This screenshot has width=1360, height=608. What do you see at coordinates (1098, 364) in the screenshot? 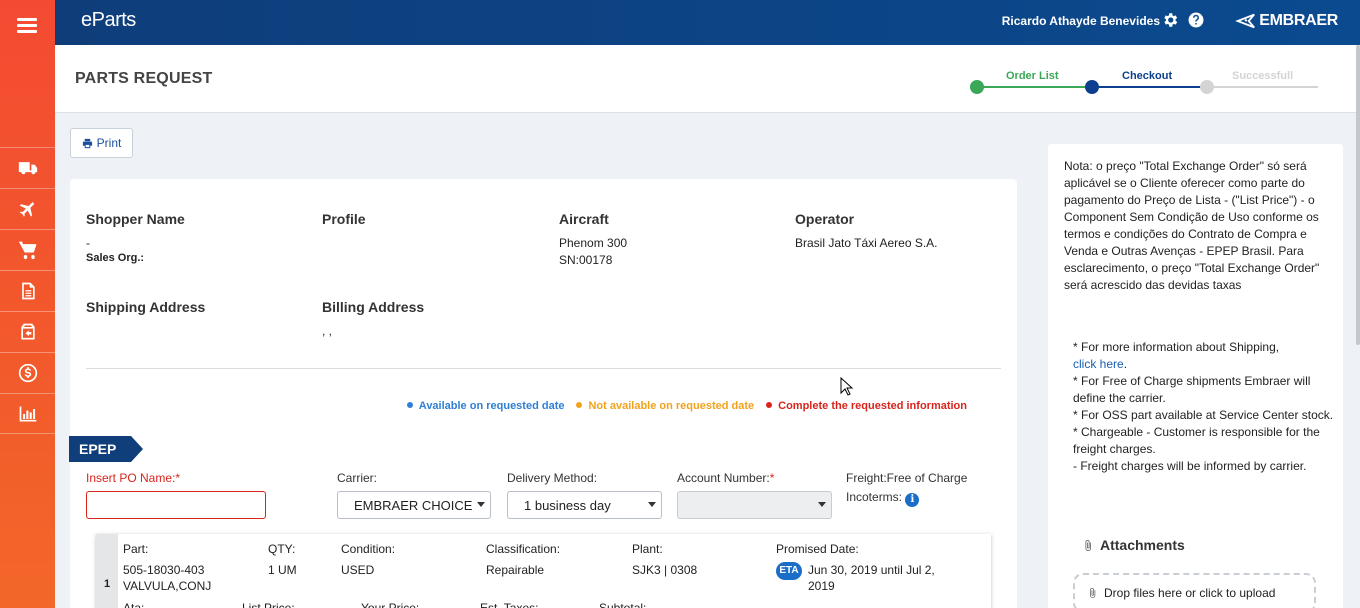
I see `shipping-info-link: click here` at bounding box center [1098, 364].